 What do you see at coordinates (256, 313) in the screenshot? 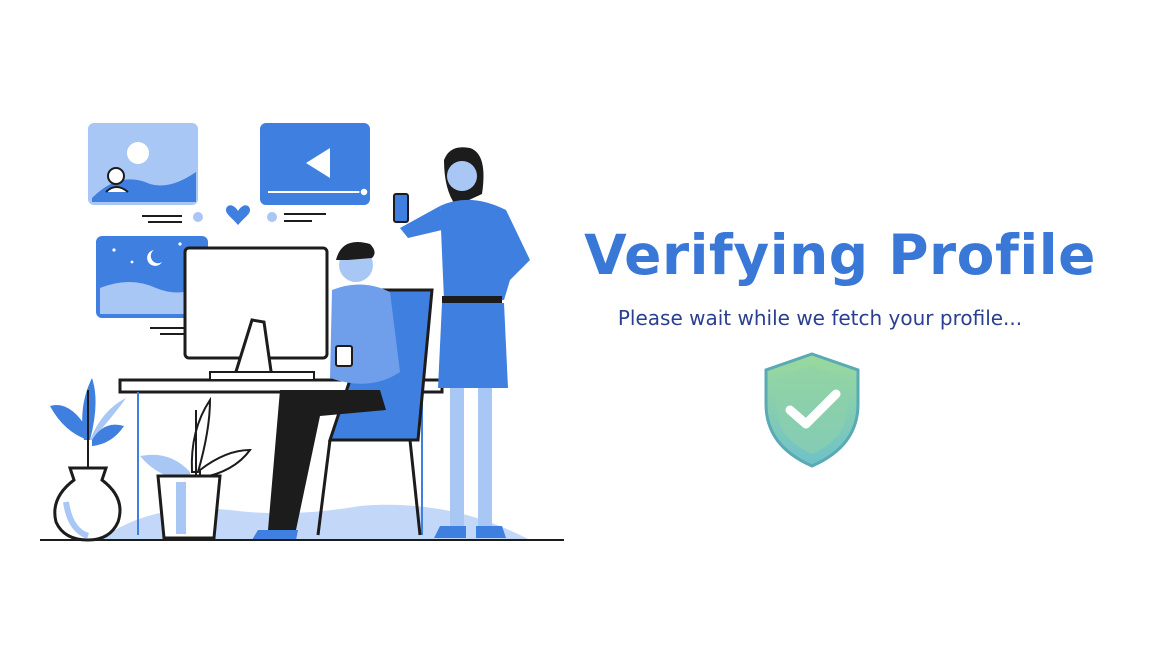
I see `monitor-icon` at bounding box center [256, 313].